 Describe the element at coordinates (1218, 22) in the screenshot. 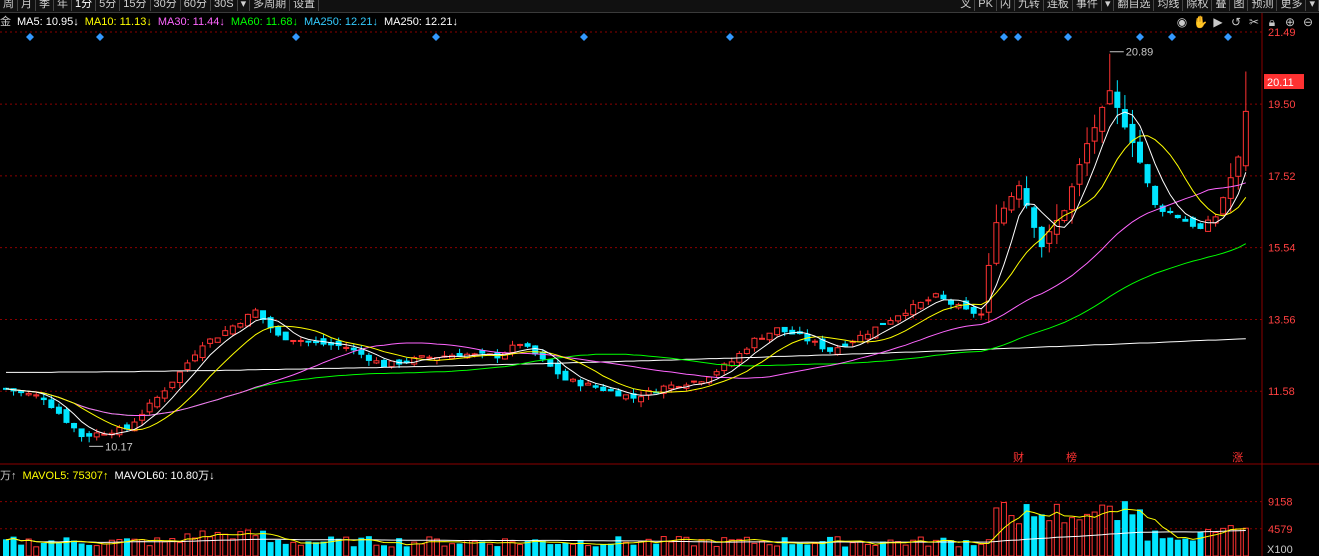

I see `play-icon: ▶` at that location.